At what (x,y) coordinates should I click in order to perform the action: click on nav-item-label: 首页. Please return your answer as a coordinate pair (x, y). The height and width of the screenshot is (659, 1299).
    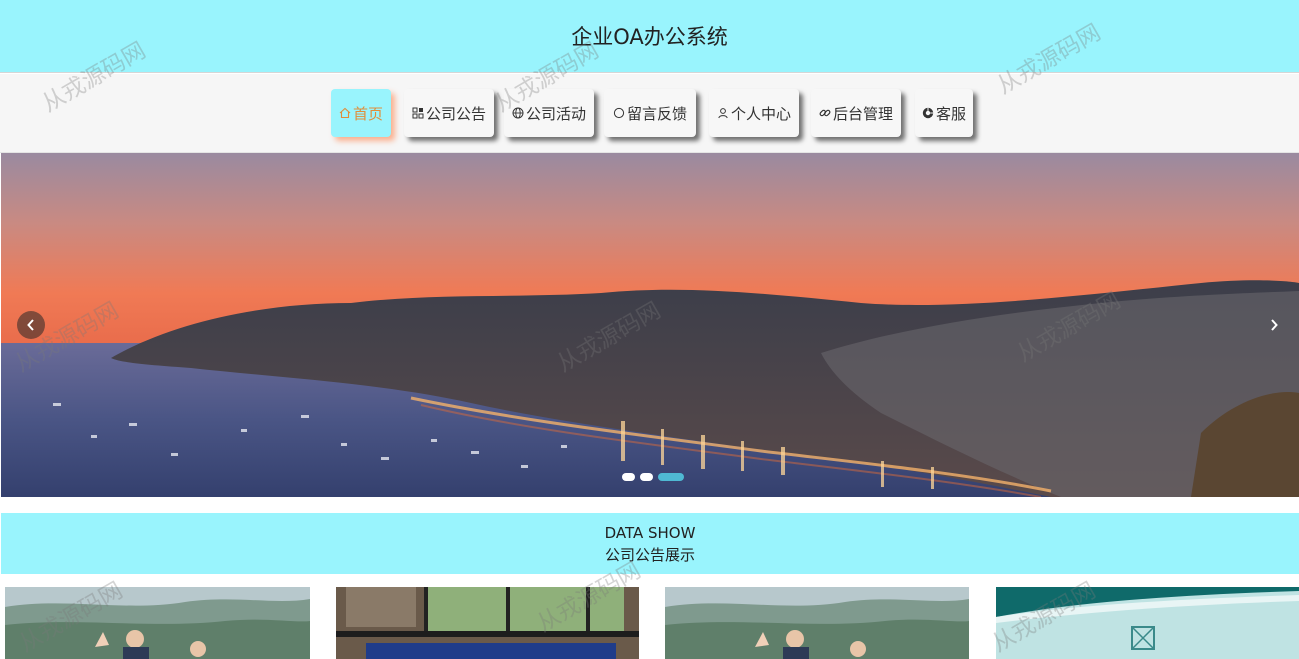
    Looking at the image, I should click on (367, 113).